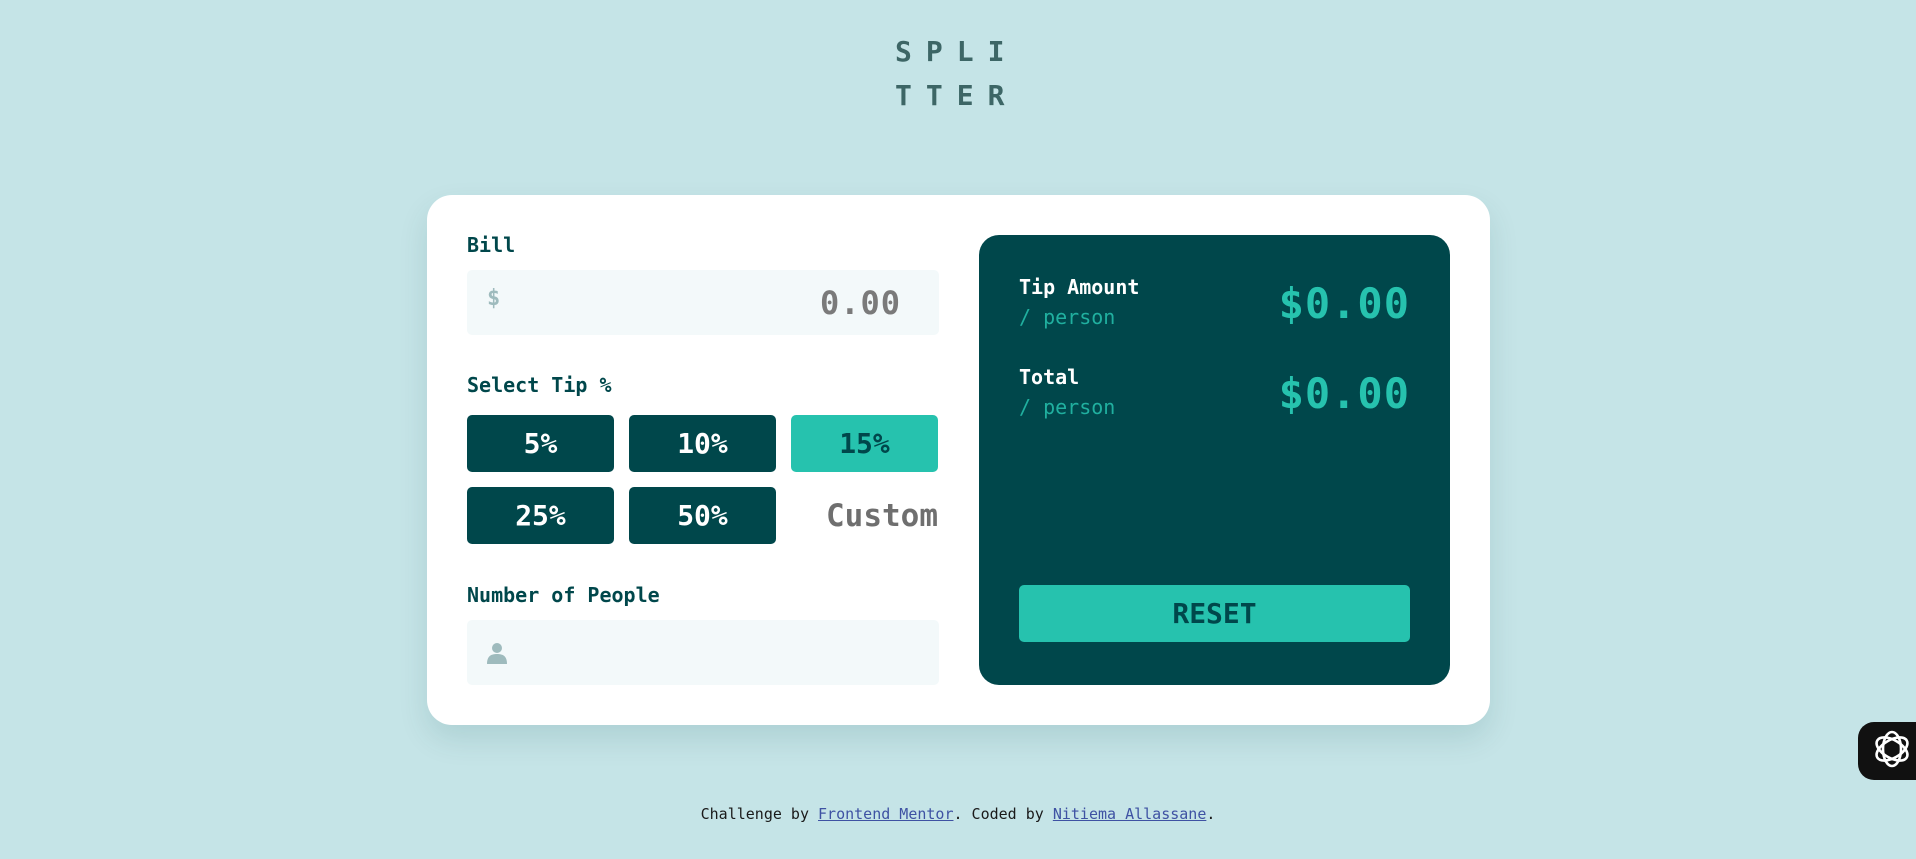 Image resolution: width=1916 pixels, height=859 pixels. I want to click on author-link: Nitiema Allassane, so click(1130, 814).